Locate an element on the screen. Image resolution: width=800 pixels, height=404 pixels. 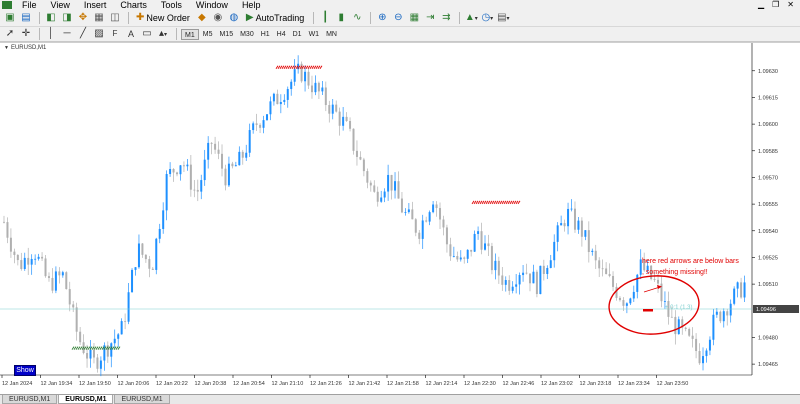
fibonacci-tool: F is located at coordinates (115, 34).